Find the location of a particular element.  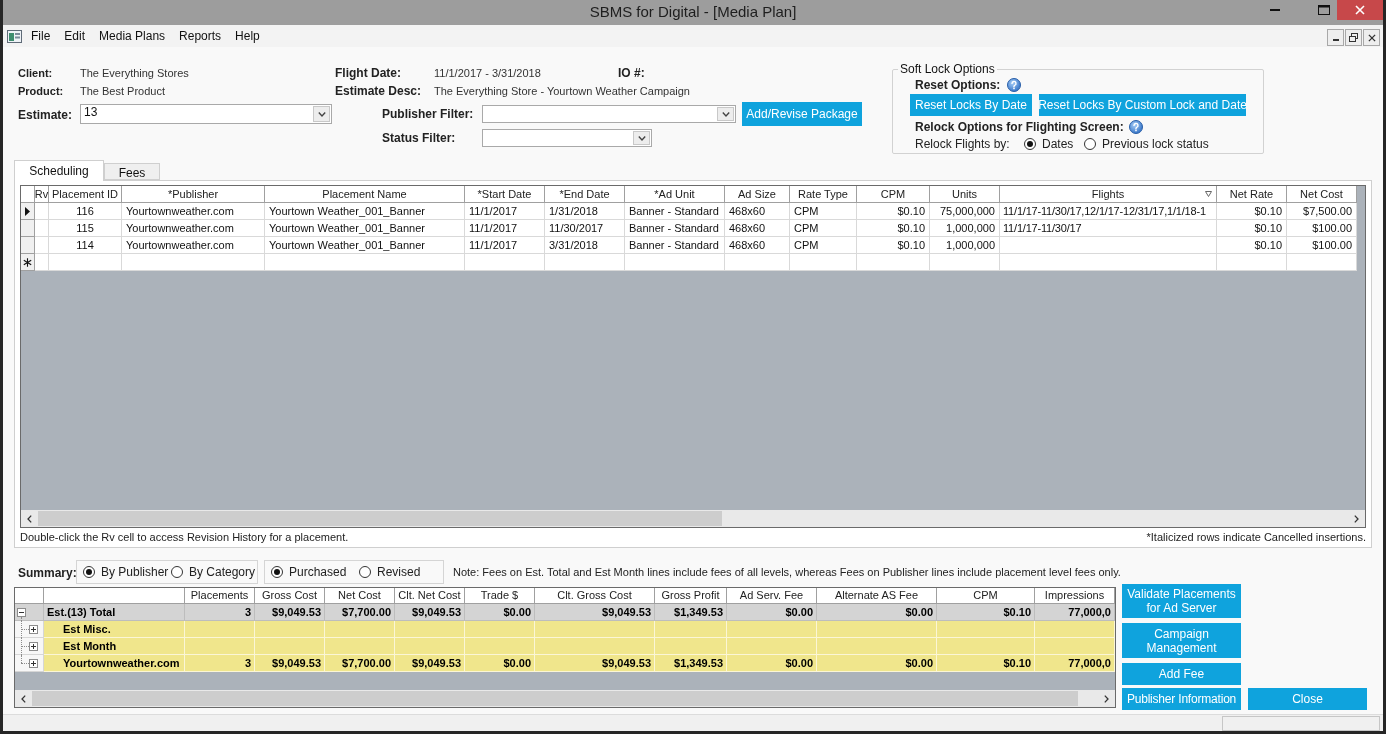

group-title: Soft Lock Options is located at coordinates (947, 69).